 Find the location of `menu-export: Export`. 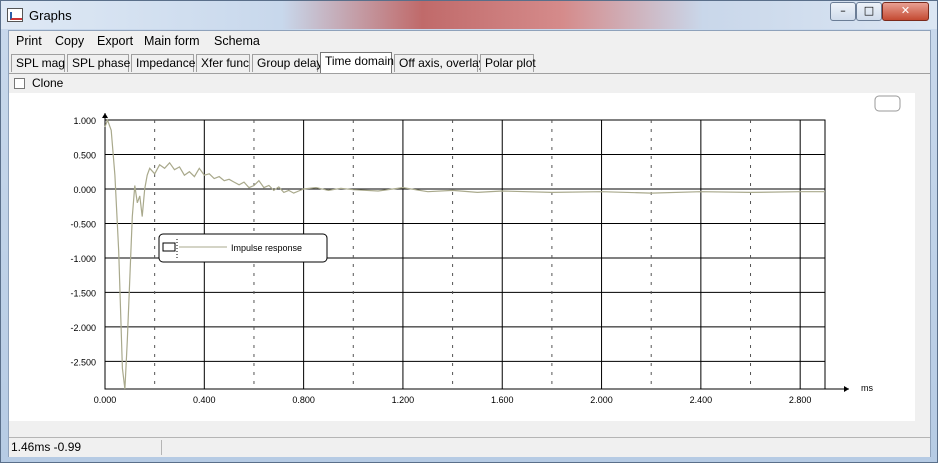

menu-export: Export is located at coordinates (115, 41).